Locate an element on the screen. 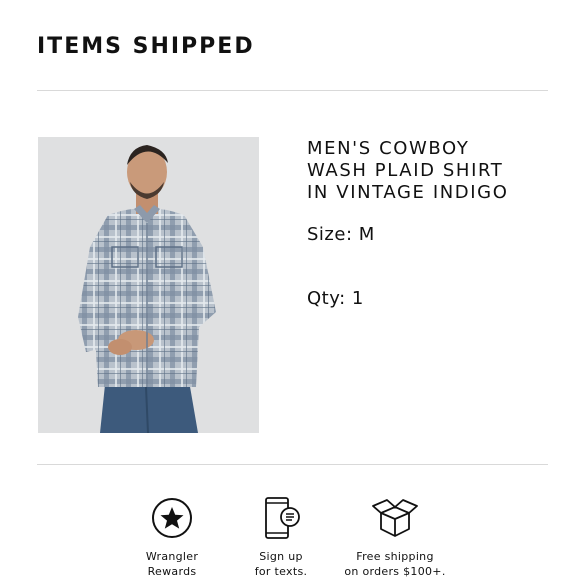  perk-label-line: for texts. is located at coordinates (281, 571).